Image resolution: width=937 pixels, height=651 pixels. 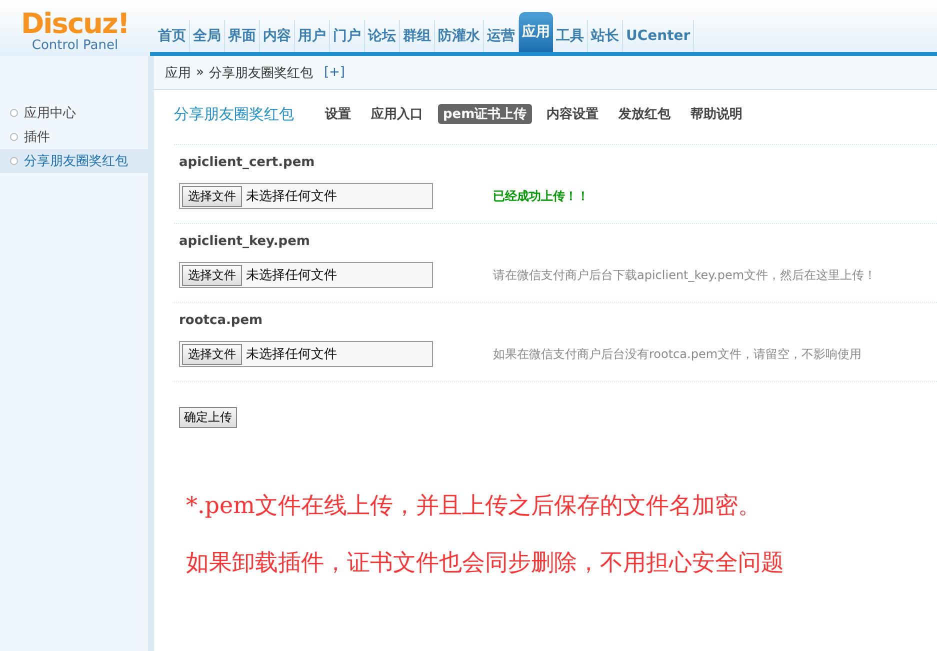 I want to click on field-note: 请在微信支付商户后台下载apiclient_key.pem文件，然后在这里上传！, so click(x=684, y=275).